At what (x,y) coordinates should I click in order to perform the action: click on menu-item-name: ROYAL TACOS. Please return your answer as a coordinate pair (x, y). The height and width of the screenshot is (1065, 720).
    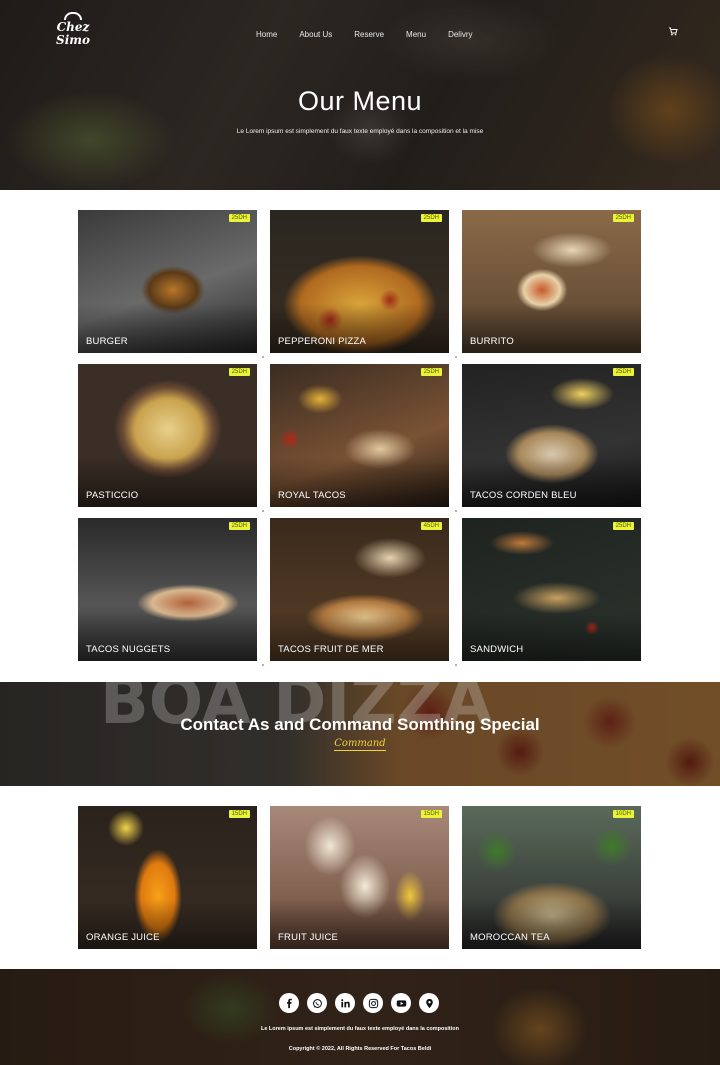
    Looking at the image, I should click on (312, 495).